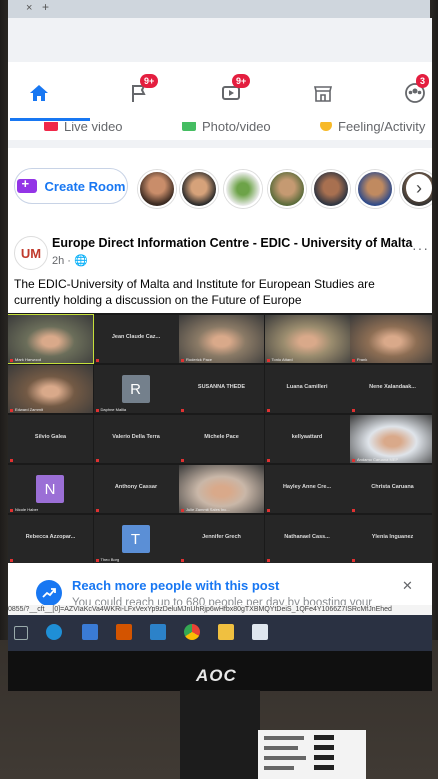 The image size is (438, 779). I want to click on participant-tile: T Theo Borg, so click(136, 539).